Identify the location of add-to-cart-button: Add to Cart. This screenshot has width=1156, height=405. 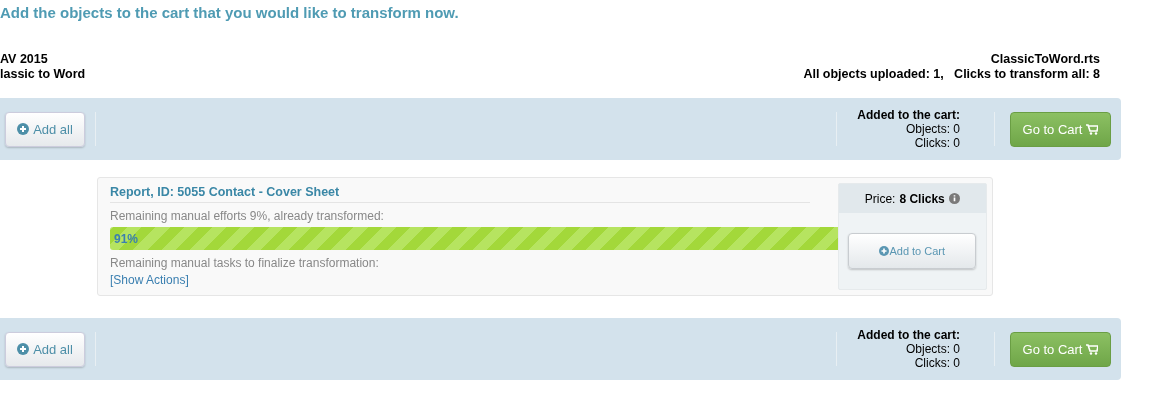
(912, 251).